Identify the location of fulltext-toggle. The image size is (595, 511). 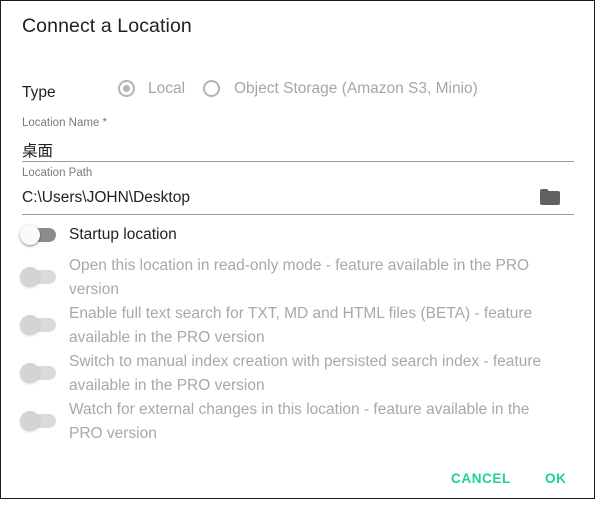
(38, 325).